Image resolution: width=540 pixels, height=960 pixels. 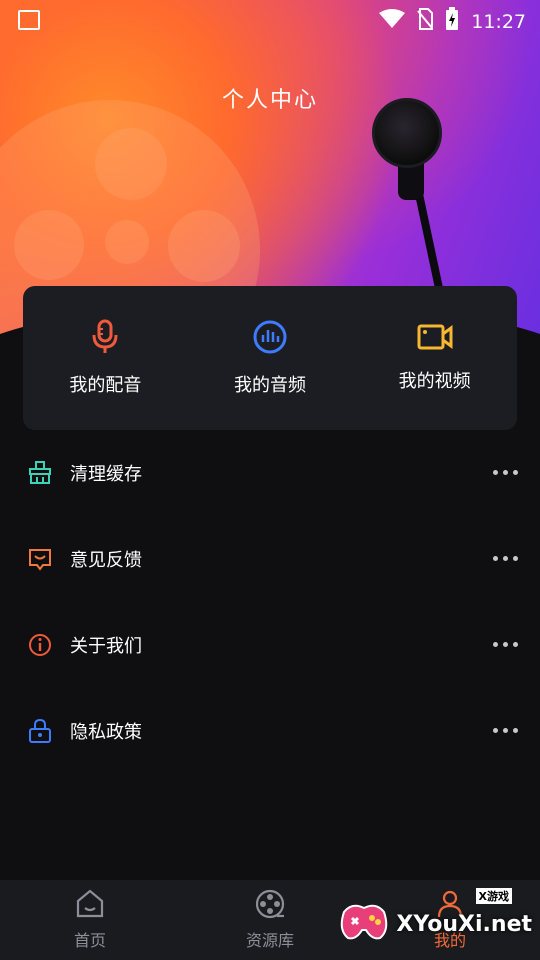 What do you see at coordinates (269, 940) in the screenshot?
I see `tab-label: 资源库` at bounding box center [269, 940].